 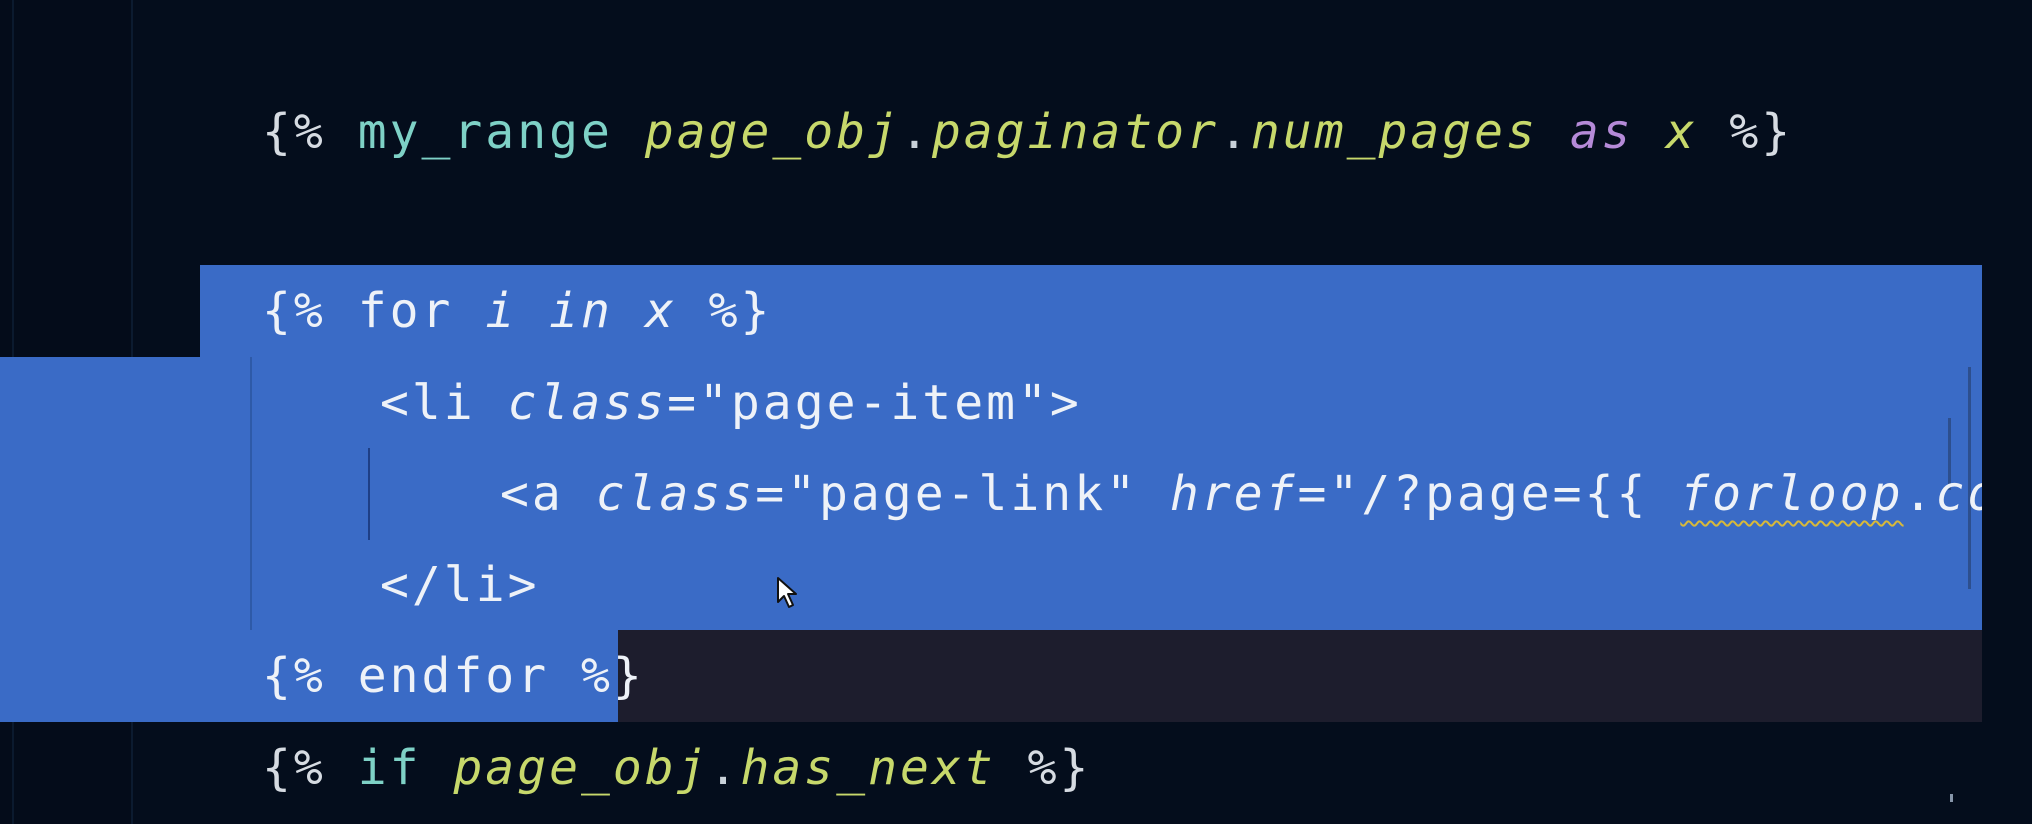 I want to click on code-line: <li class="page-item">, so click(x=731, y=403).